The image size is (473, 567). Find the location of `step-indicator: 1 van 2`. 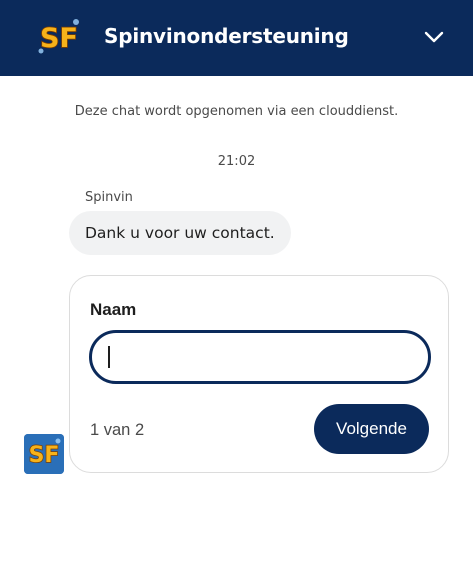

step-indicator: 1 van 2 is located at coordinates (117, 430).